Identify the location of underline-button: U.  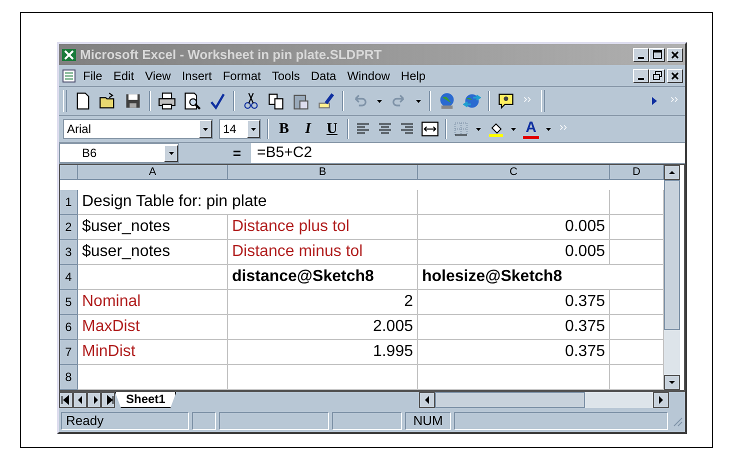
(332, 129).